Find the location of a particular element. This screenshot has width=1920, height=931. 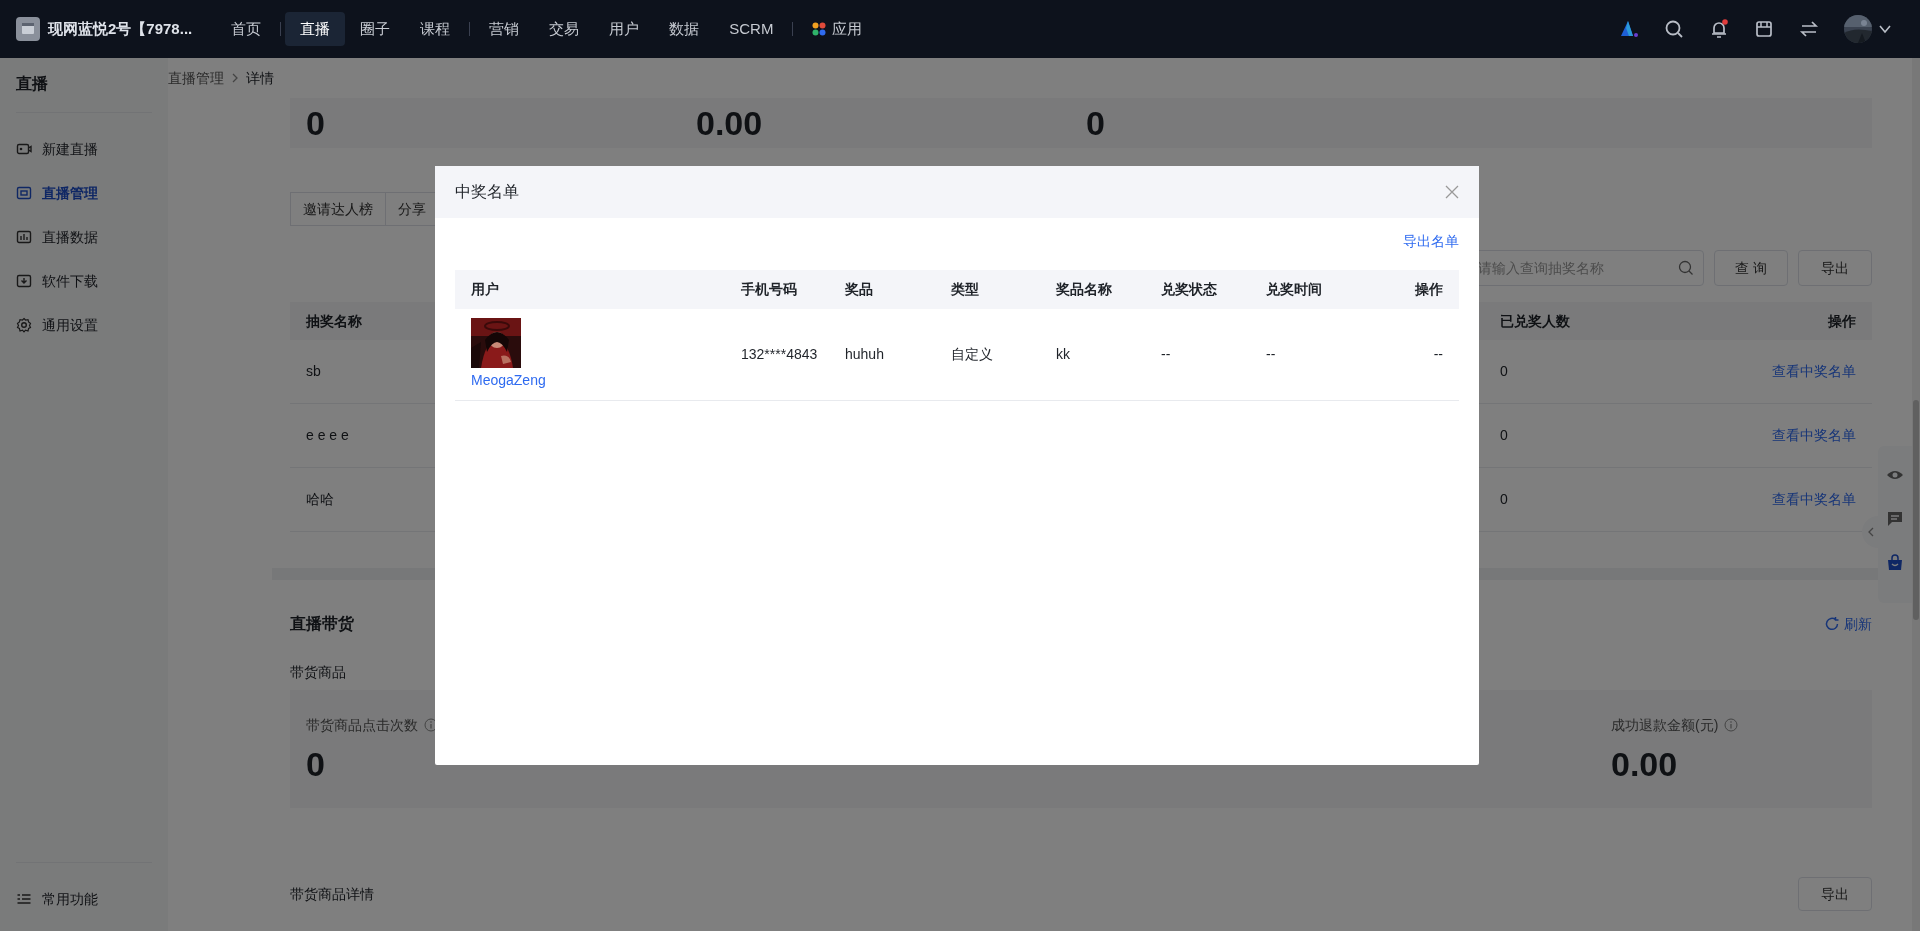

table-cell: 自定义 is located at coordinates (972, 353).